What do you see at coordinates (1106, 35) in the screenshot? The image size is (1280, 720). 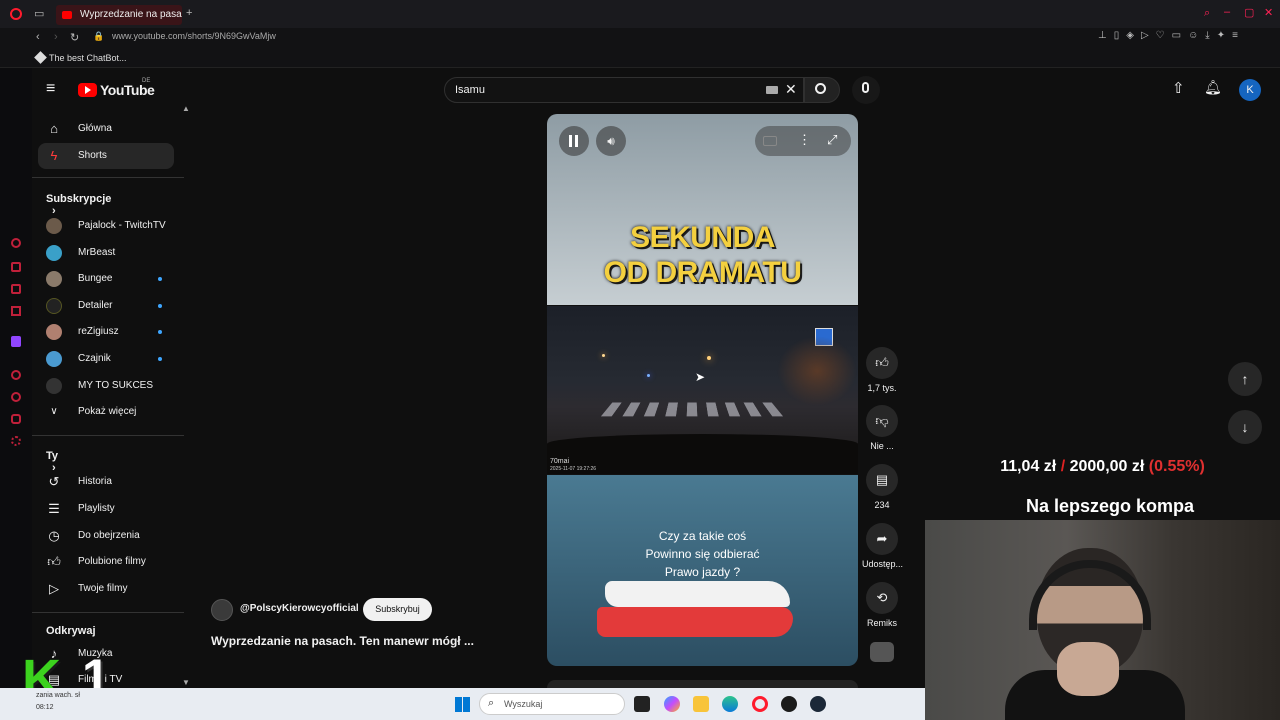 I see `pin-icon: ⊥` at bounding box center [1106, 35].